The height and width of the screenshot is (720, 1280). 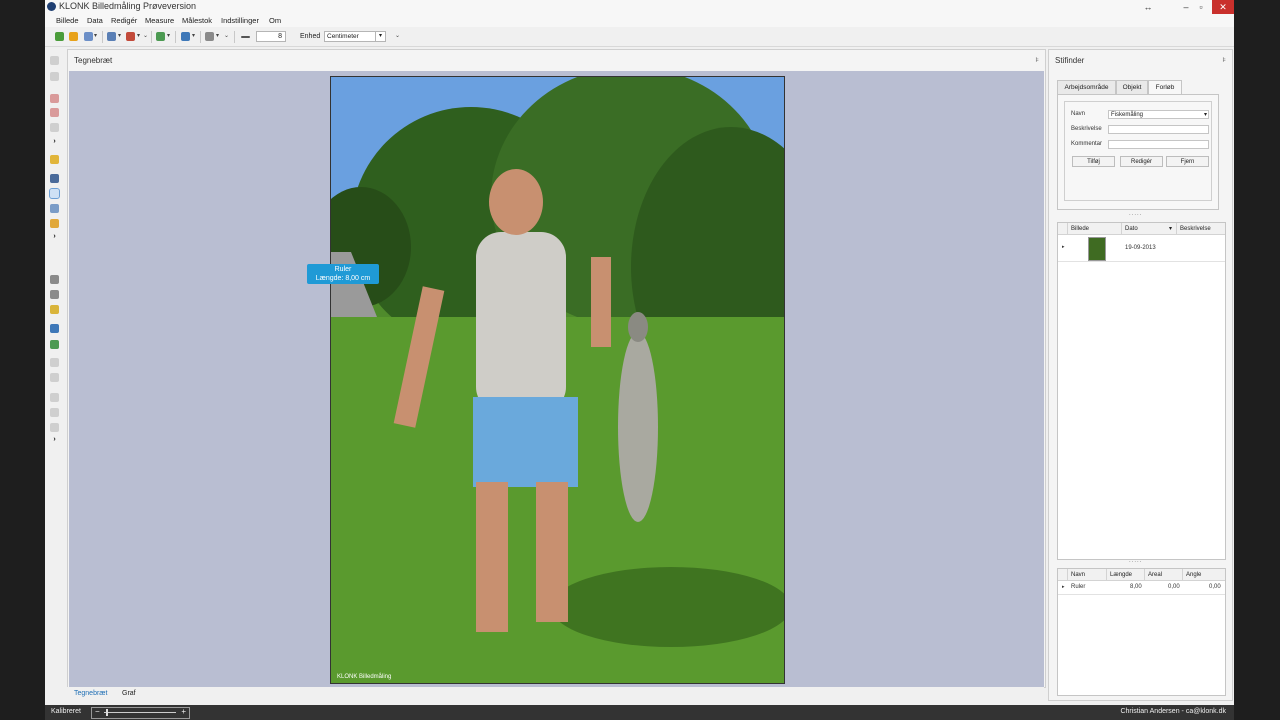 What do you see at coordinates (1165, 87) in the screenshot?
I see `tab-forloeb: Forløb` at bounding box center [1165, 87].